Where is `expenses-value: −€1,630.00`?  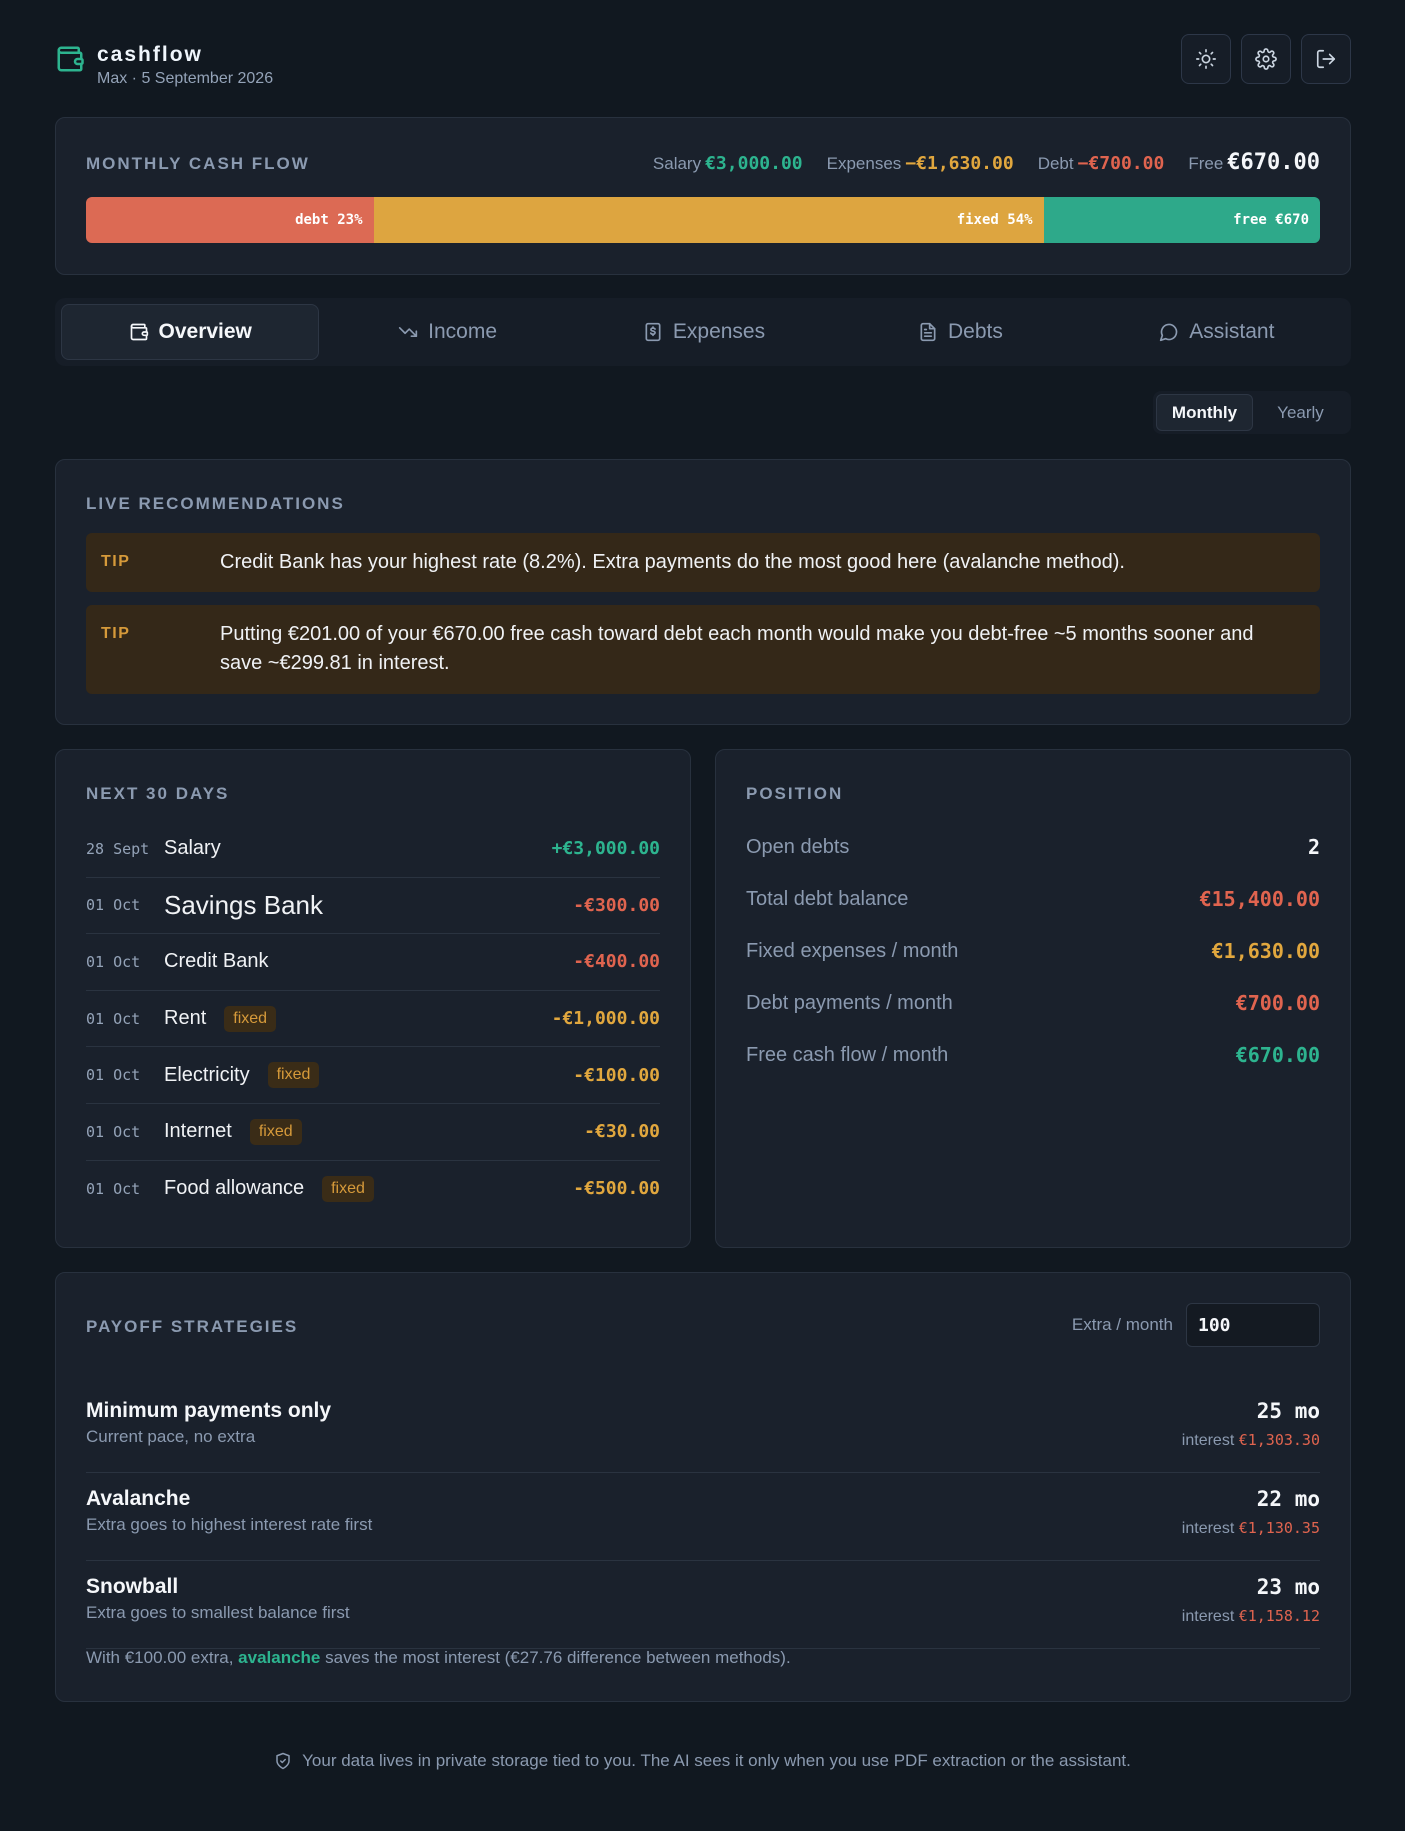
expenses-value: −€1,630.00 is located at coordinates (959, 163).